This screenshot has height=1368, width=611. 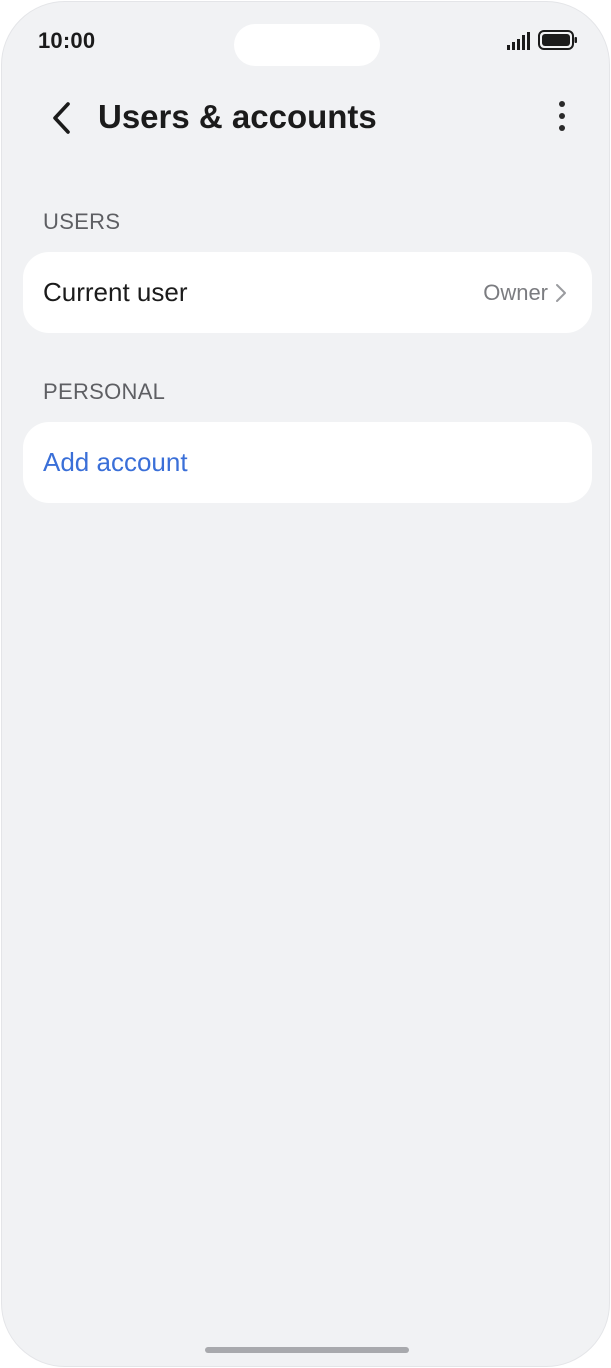 What do you see at coordinates (237, 116) in the screenshot?
I see `page-title: Users & accounts` at bounding box center [237, 116].